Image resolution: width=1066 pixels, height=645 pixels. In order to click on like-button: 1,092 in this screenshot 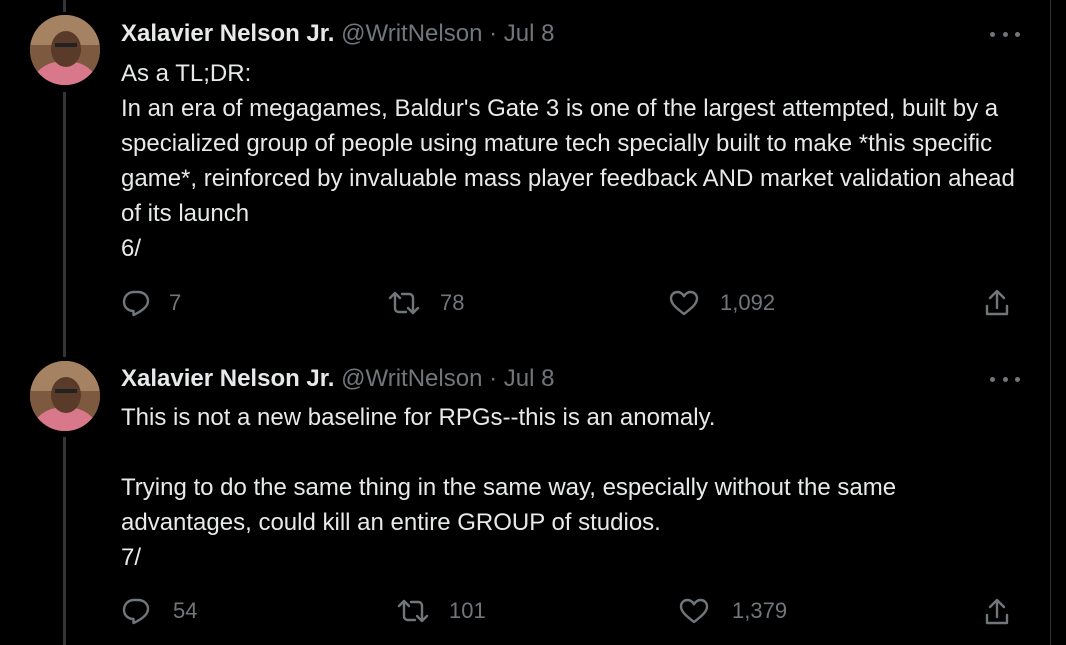, I will do `click(721, 303)`.